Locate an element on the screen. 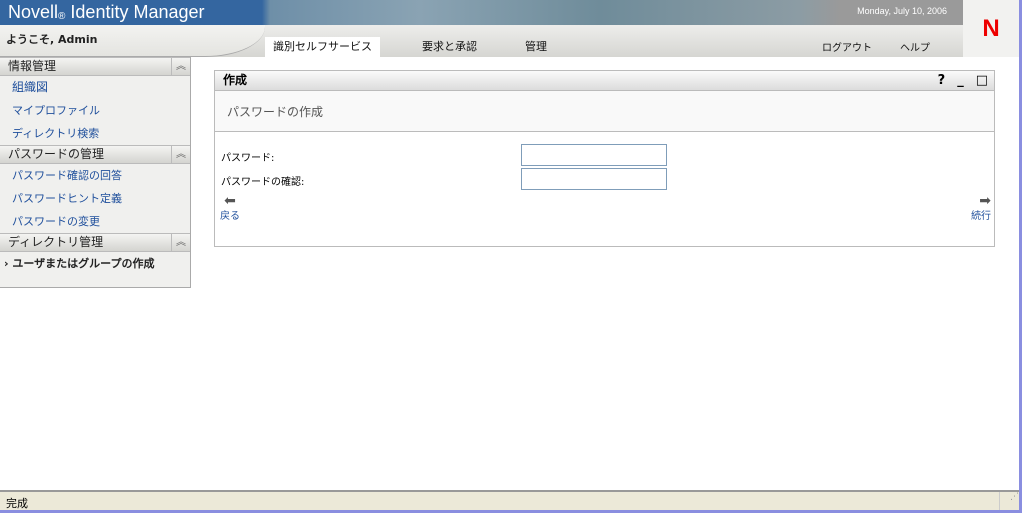 This screenshot has width=1022, height=513. password-input is located at coordinates (594, 155).